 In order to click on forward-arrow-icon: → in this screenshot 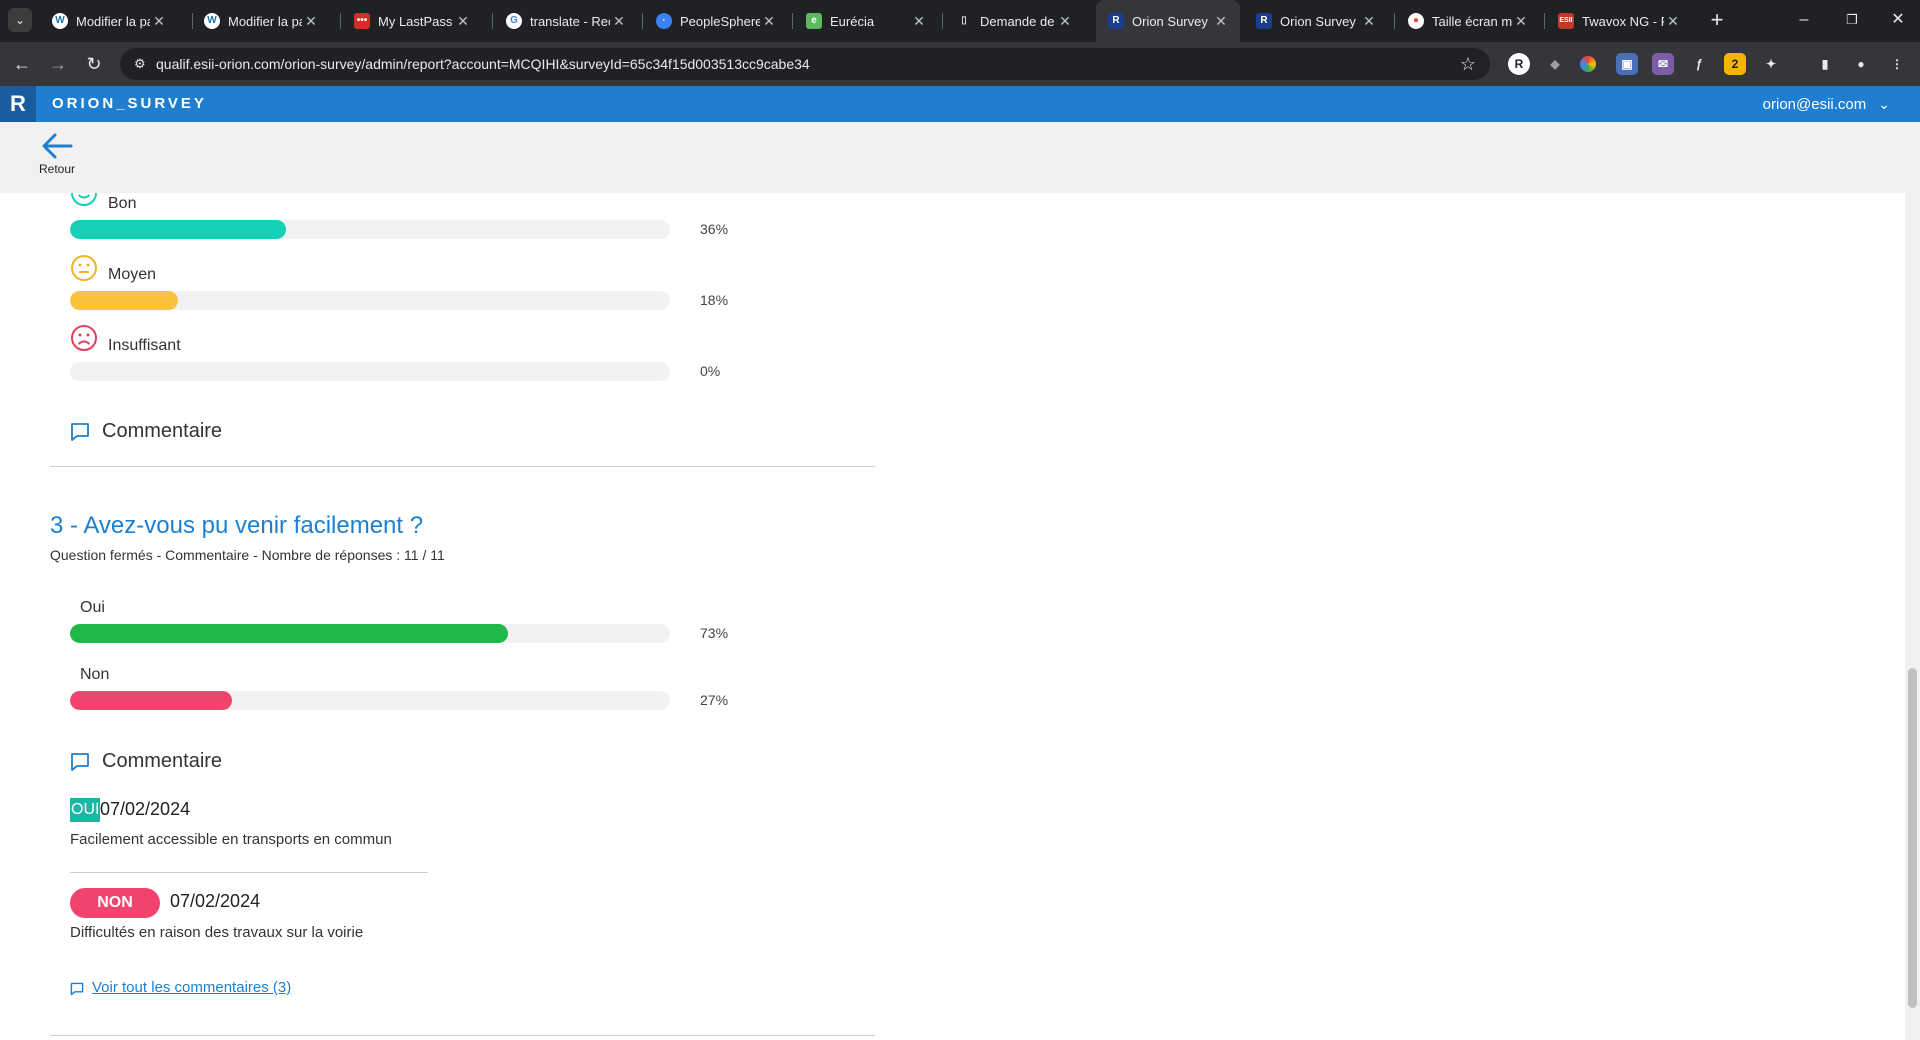, I will do `click(58, 64)`.